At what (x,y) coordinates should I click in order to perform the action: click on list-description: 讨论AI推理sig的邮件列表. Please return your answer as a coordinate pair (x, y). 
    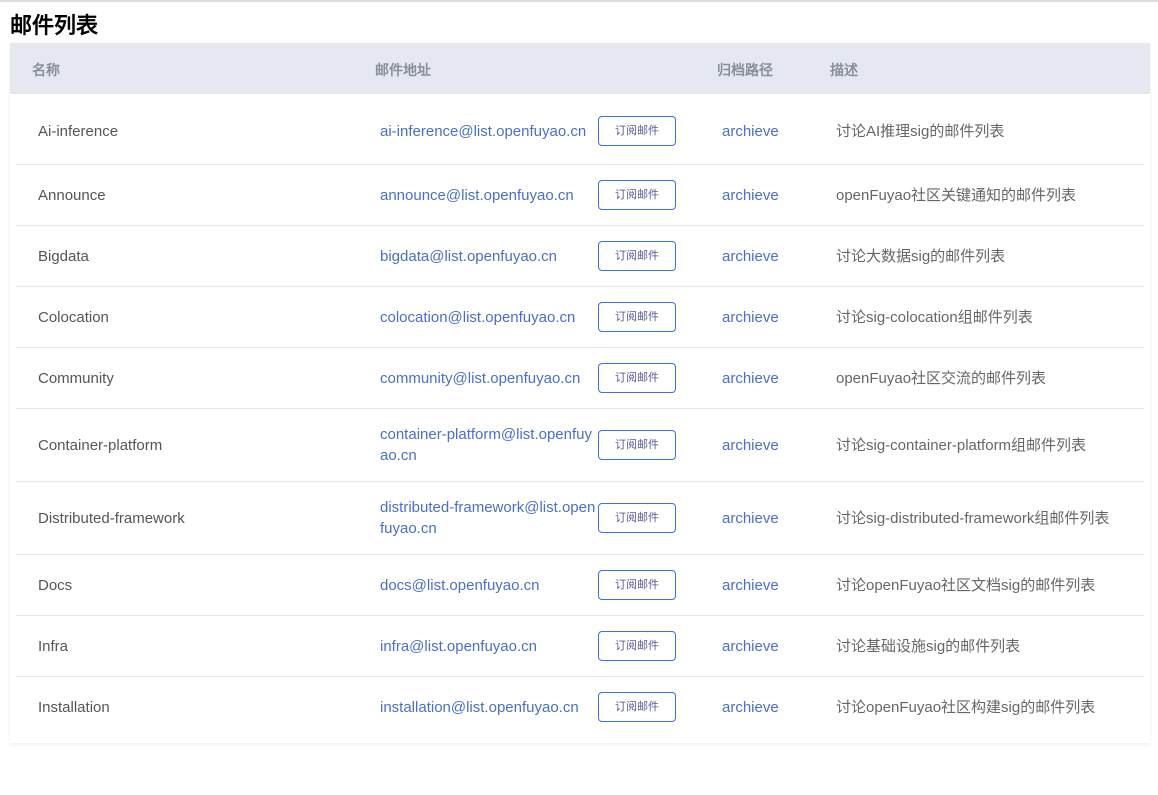
    Looking at the image, I should click on (920, 131).